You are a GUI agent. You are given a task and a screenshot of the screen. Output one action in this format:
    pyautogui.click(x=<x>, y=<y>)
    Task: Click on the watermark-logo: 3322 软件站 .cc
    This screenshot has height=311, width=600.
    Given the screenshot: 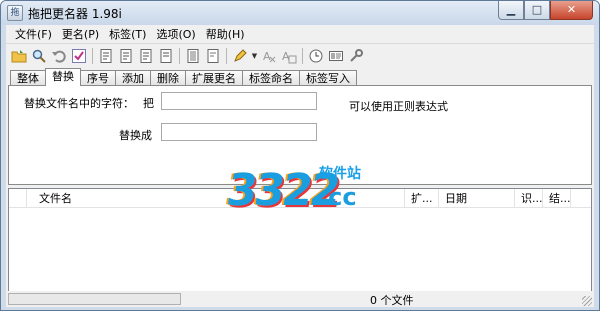 What is the action you would take?
    pyautogui.click(x=303, y=187)
    